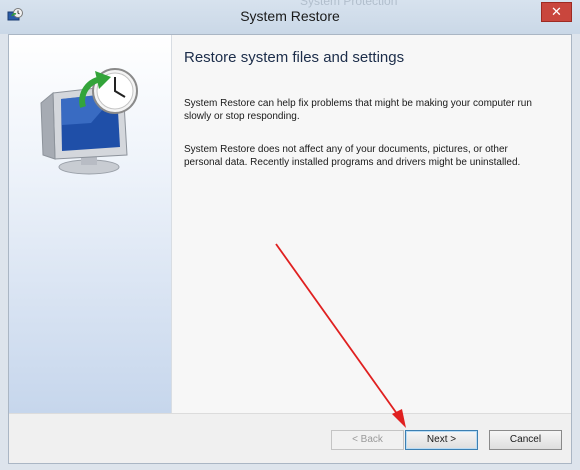 This screenshot has width=580, height=470. I want to click on close-button: ✕, so click(556, 12).